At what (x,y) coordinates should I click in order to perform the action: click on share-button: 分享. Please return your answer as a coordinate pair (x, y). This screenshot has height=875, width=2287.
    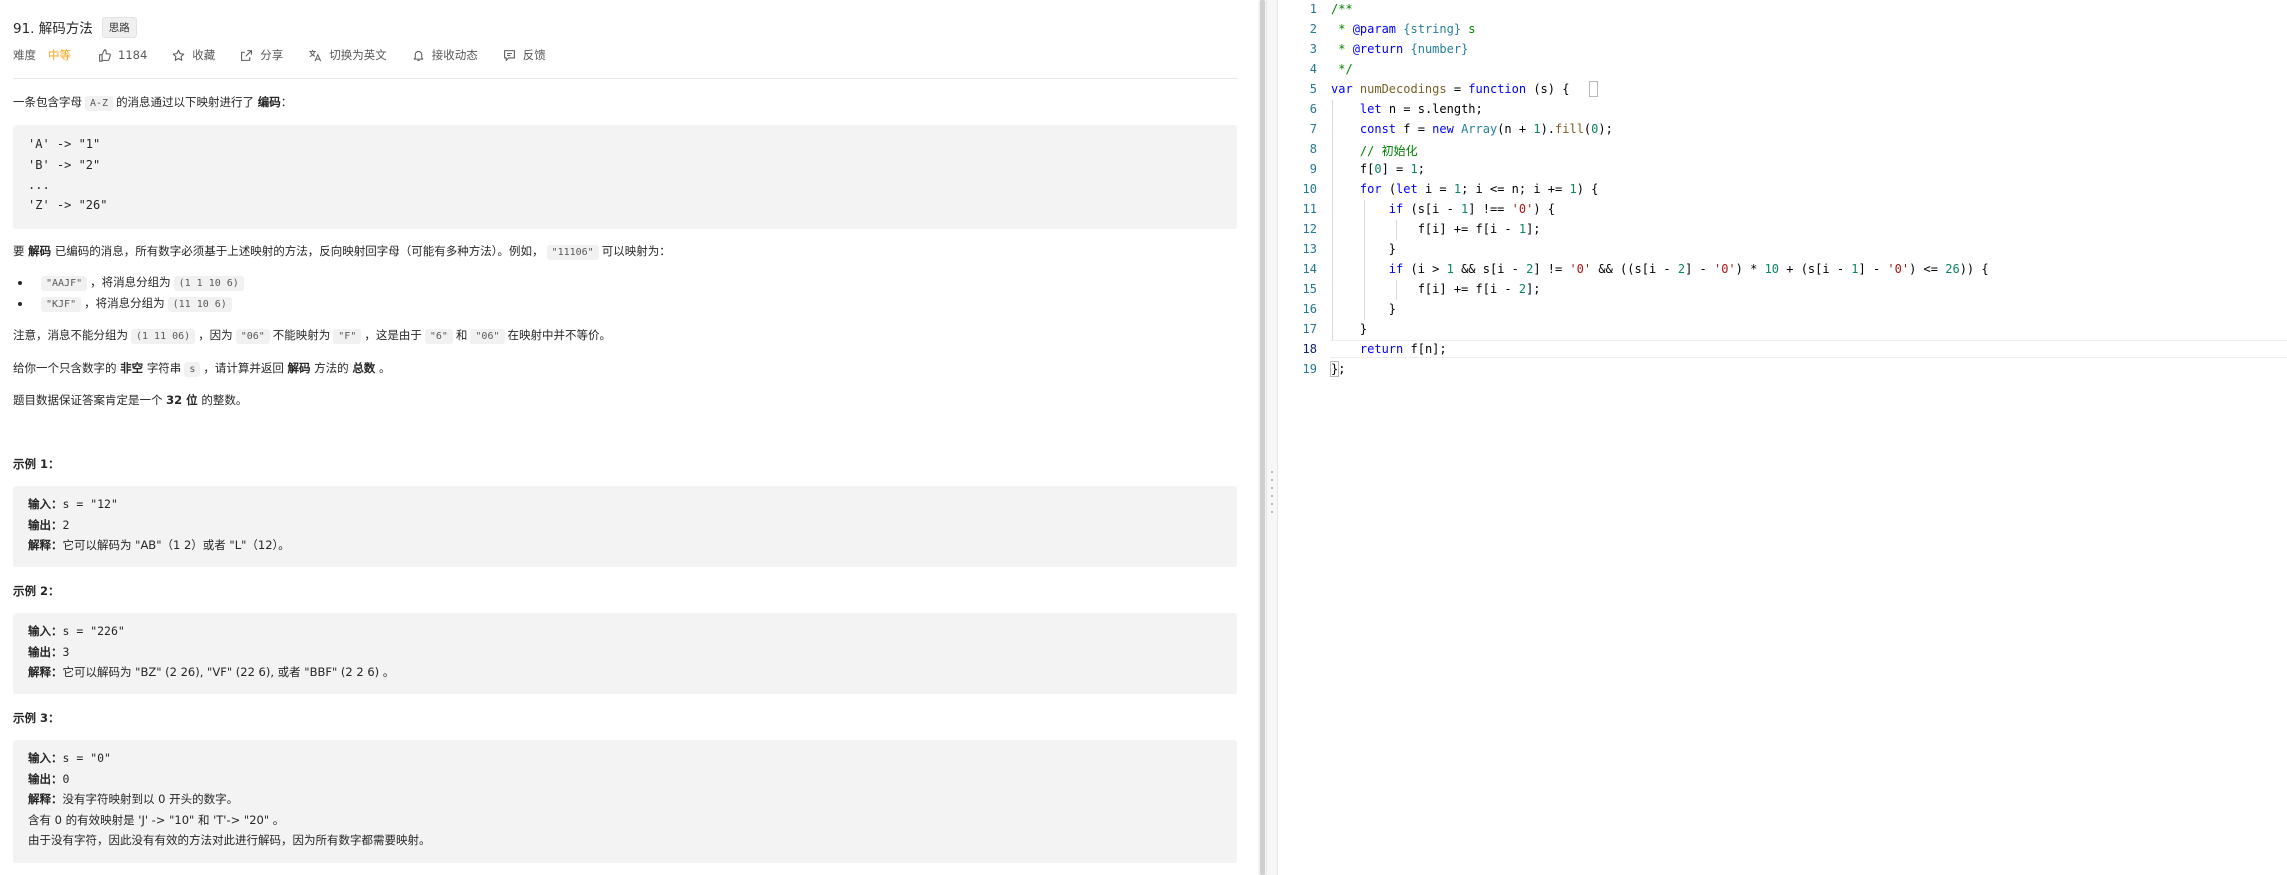
    Looking at the image, I should click on (261, 55).